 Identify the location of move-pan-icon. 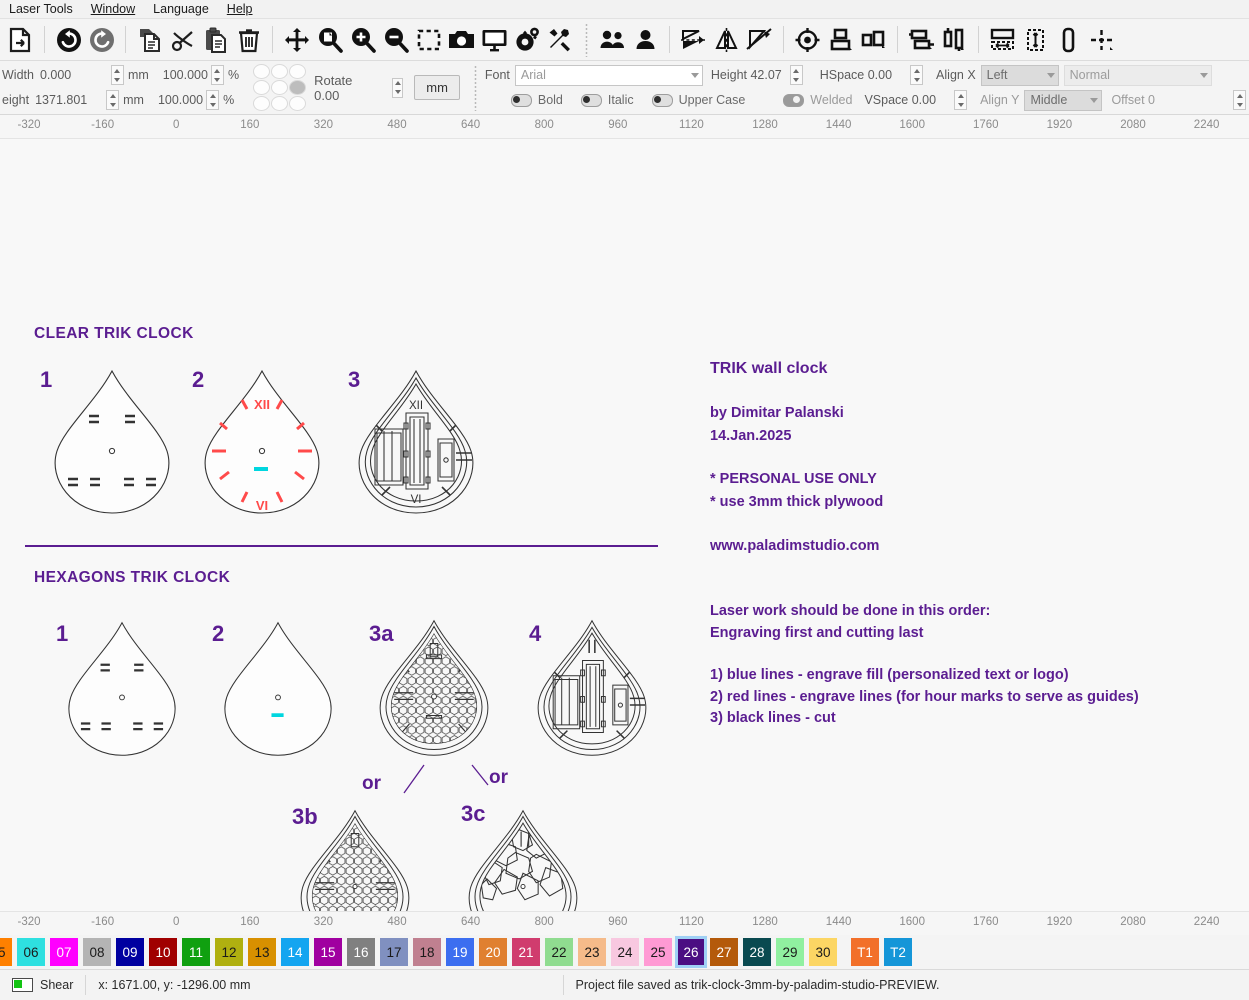
(296, 40).